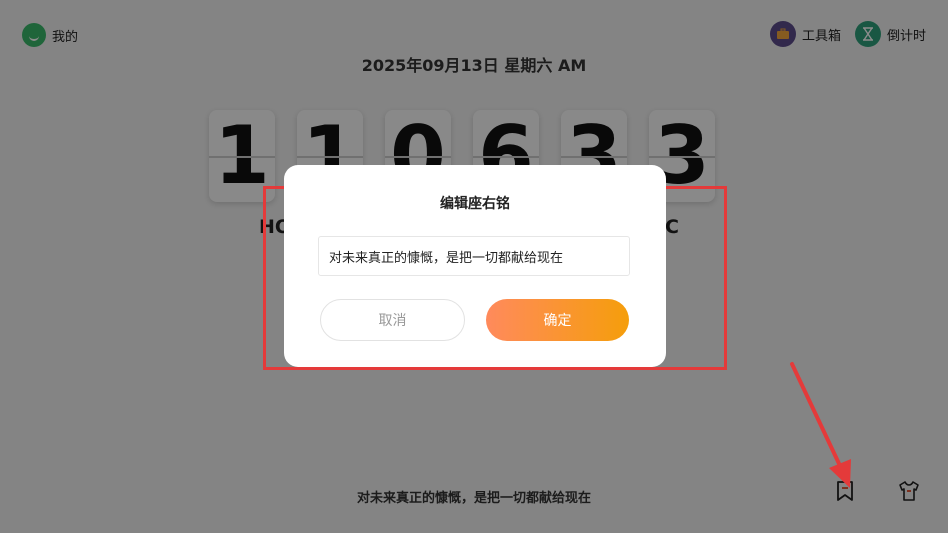 Image resolution: width=948 pixels, height=533 pixels. What do you see at coordinates (474, 256) in the screenshot?
I see `motto-input` at bounding box center [474, 256].